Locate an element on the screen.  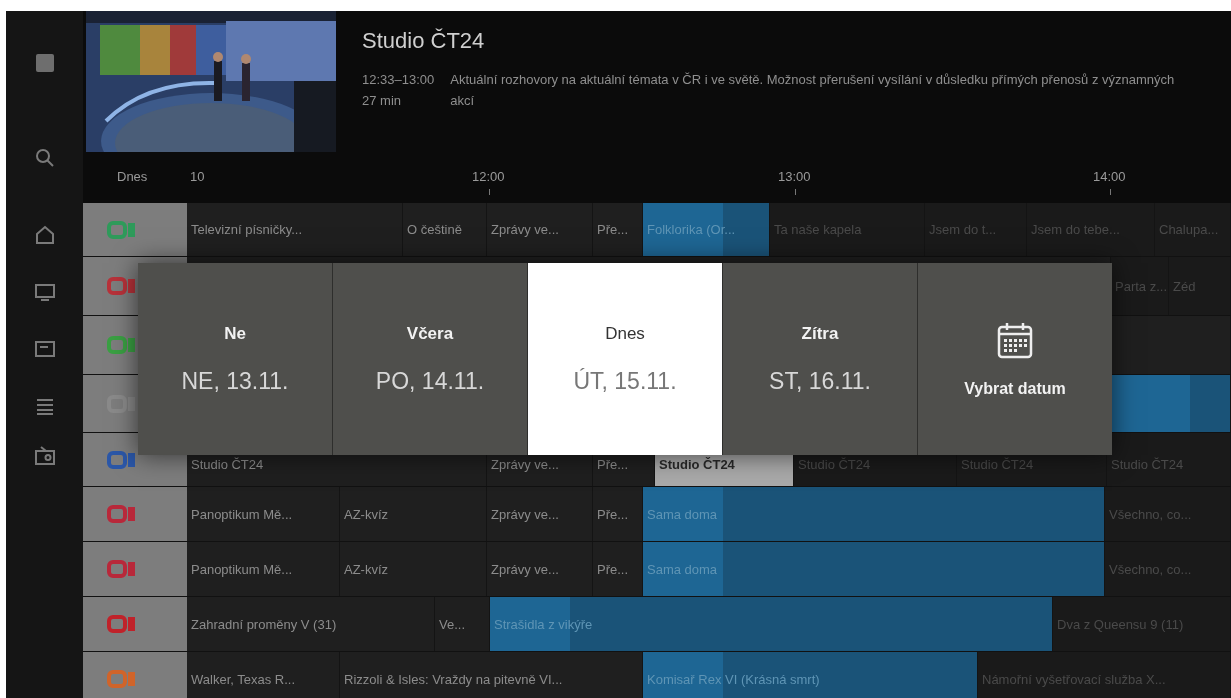
time-label: 12:00 is located at coordinates (488, 176).